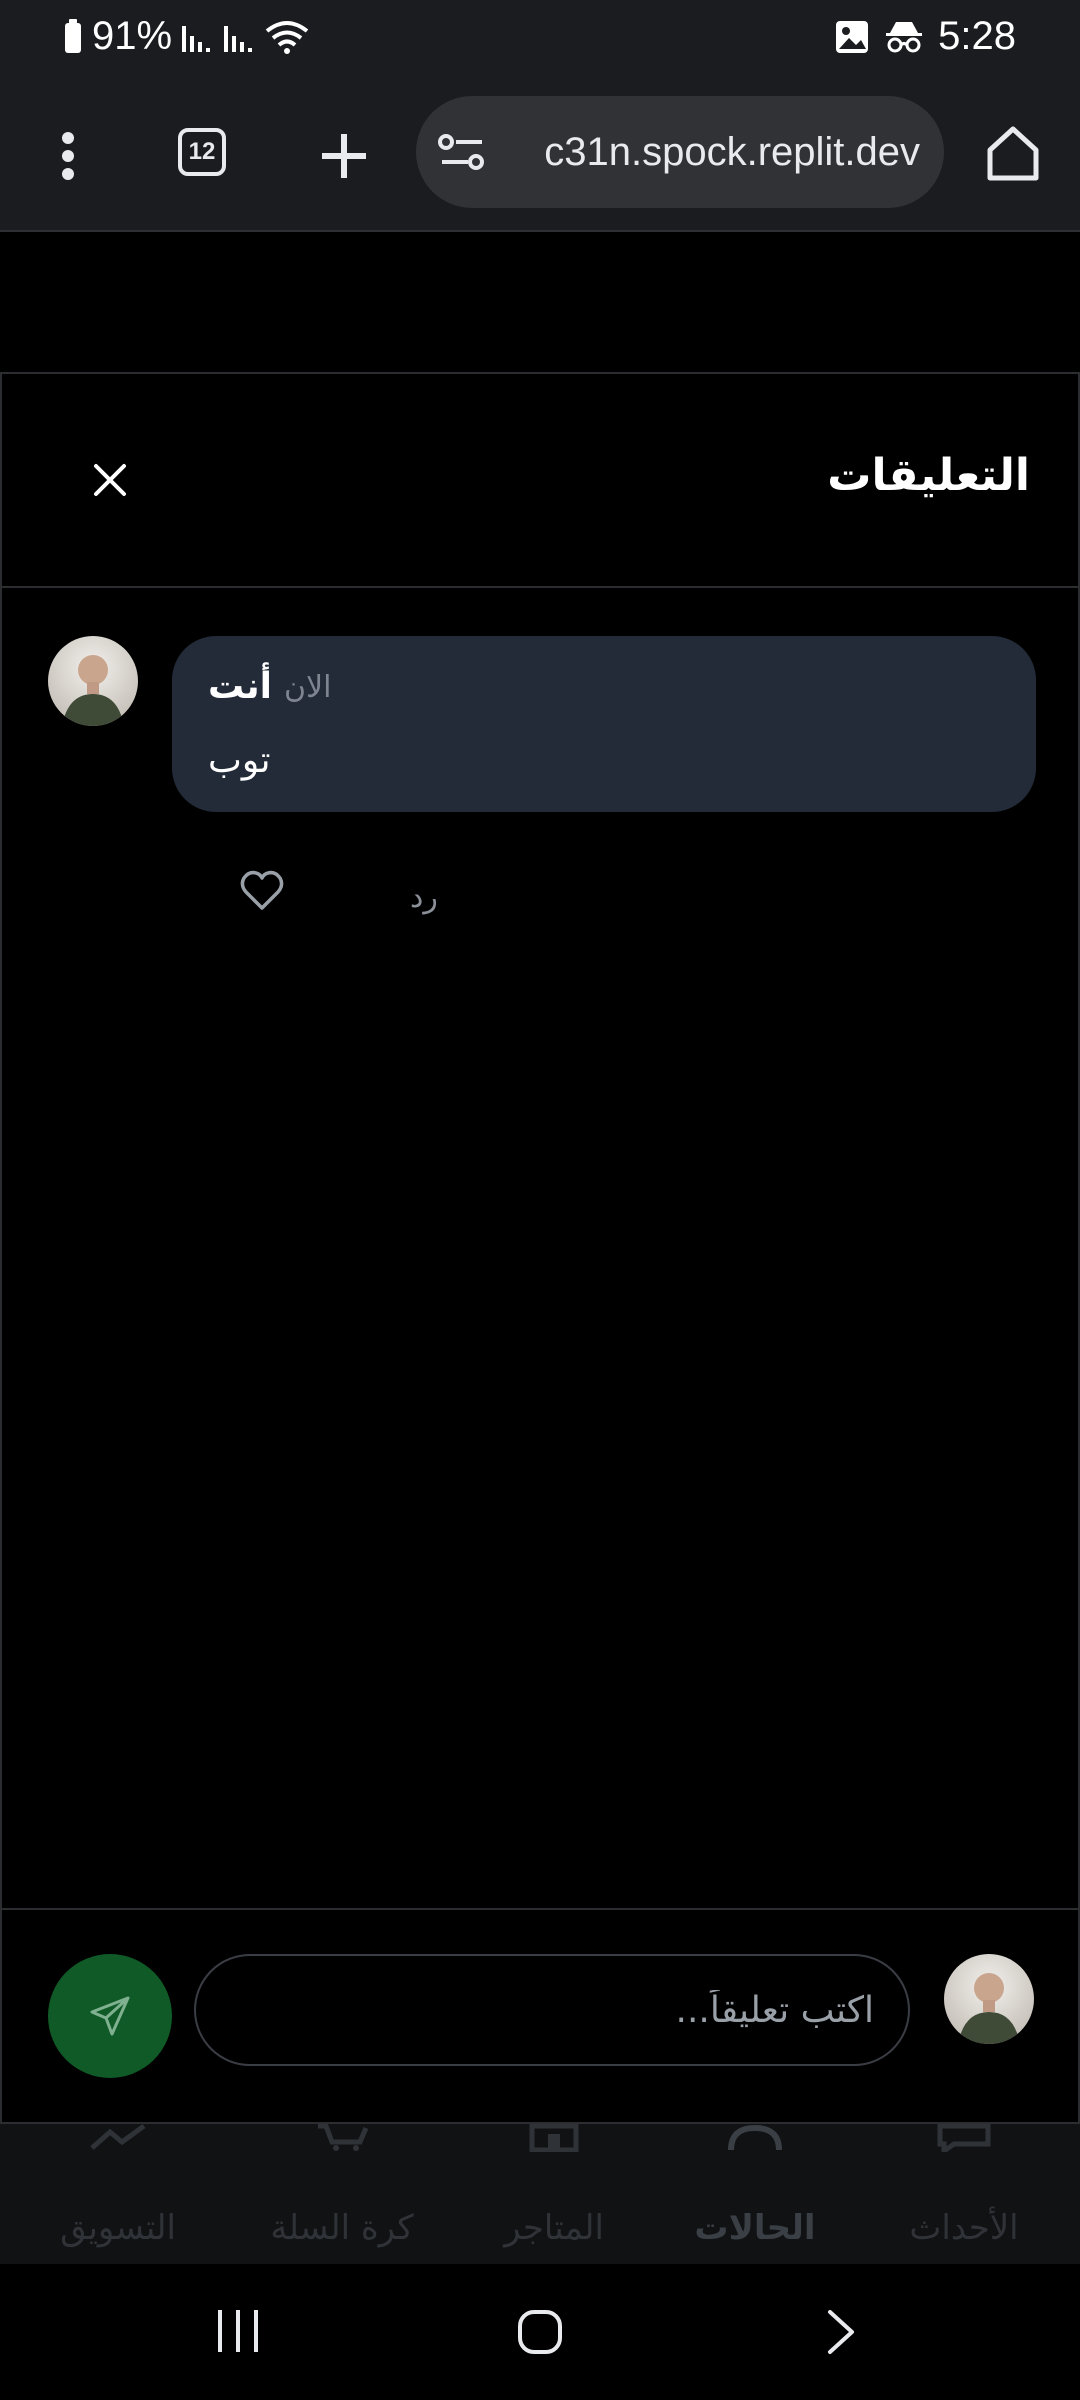  What do you see at coordinates (238, 2333) in the screenshot?
I see `recents-icon` at bounding box center [238, 2333].